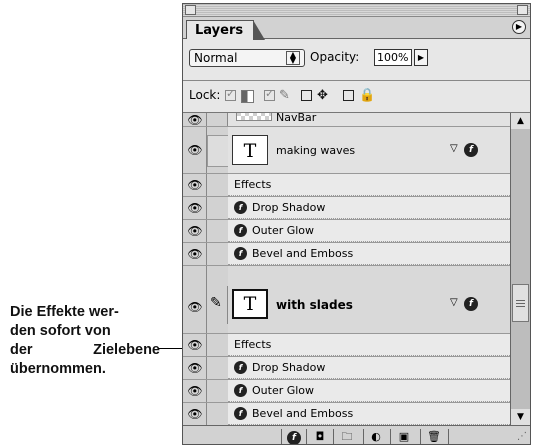 Image resolution: width=533 pixels, height=447 pixels. Describe the element at coordinates (348, 95) in the screenshot. I see `lock-all-checkbox` at that location.